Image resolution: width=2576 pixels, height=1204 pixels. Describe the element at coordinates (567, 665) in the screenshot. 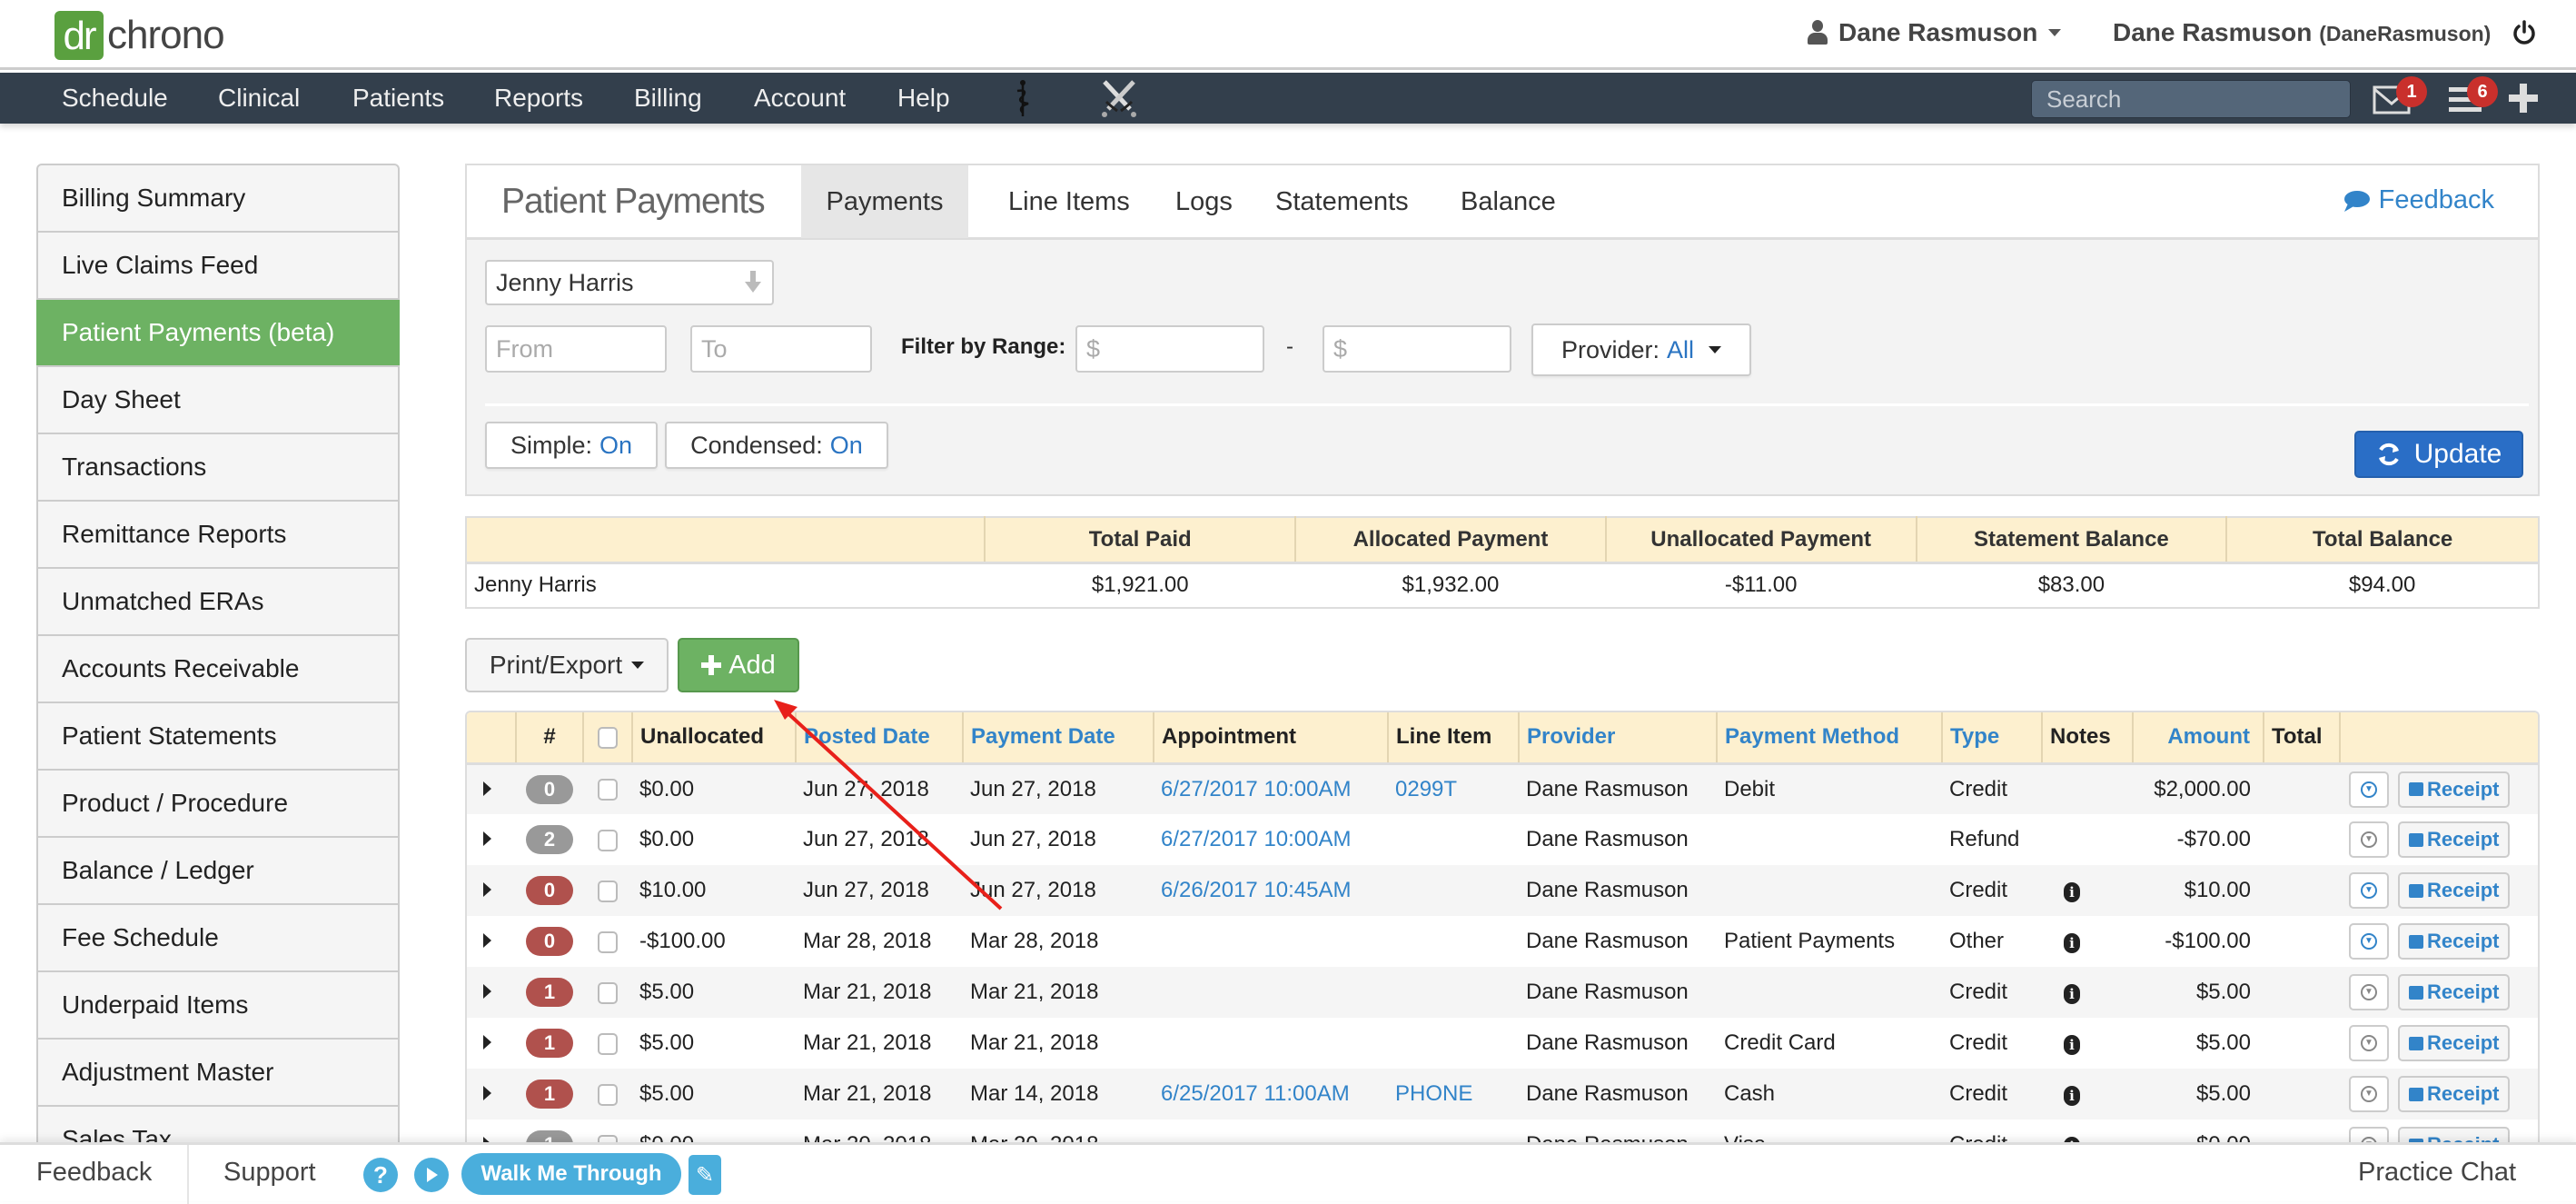

I see `print-export-button: Print/Export` at that location.